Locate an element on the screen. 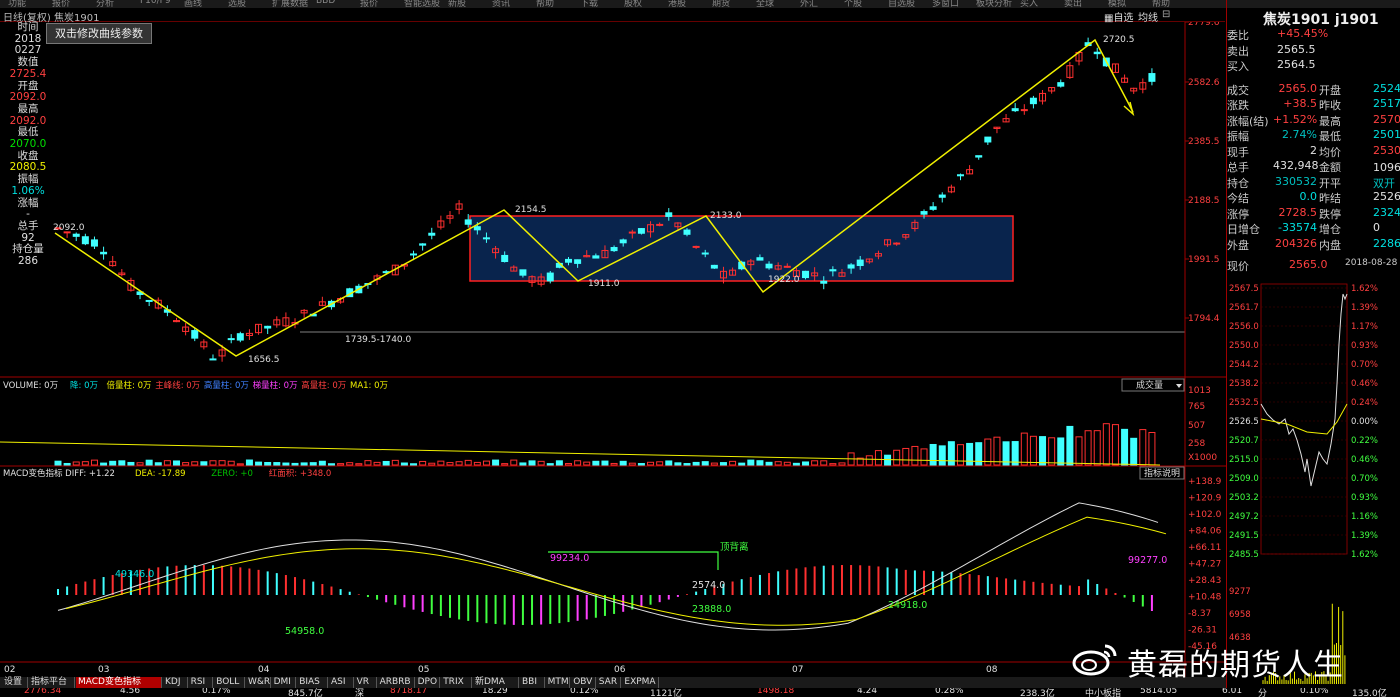 The width and height of the screenshot is (1400, 697). menu-item: 画线 is located at coordinates (193, 4).